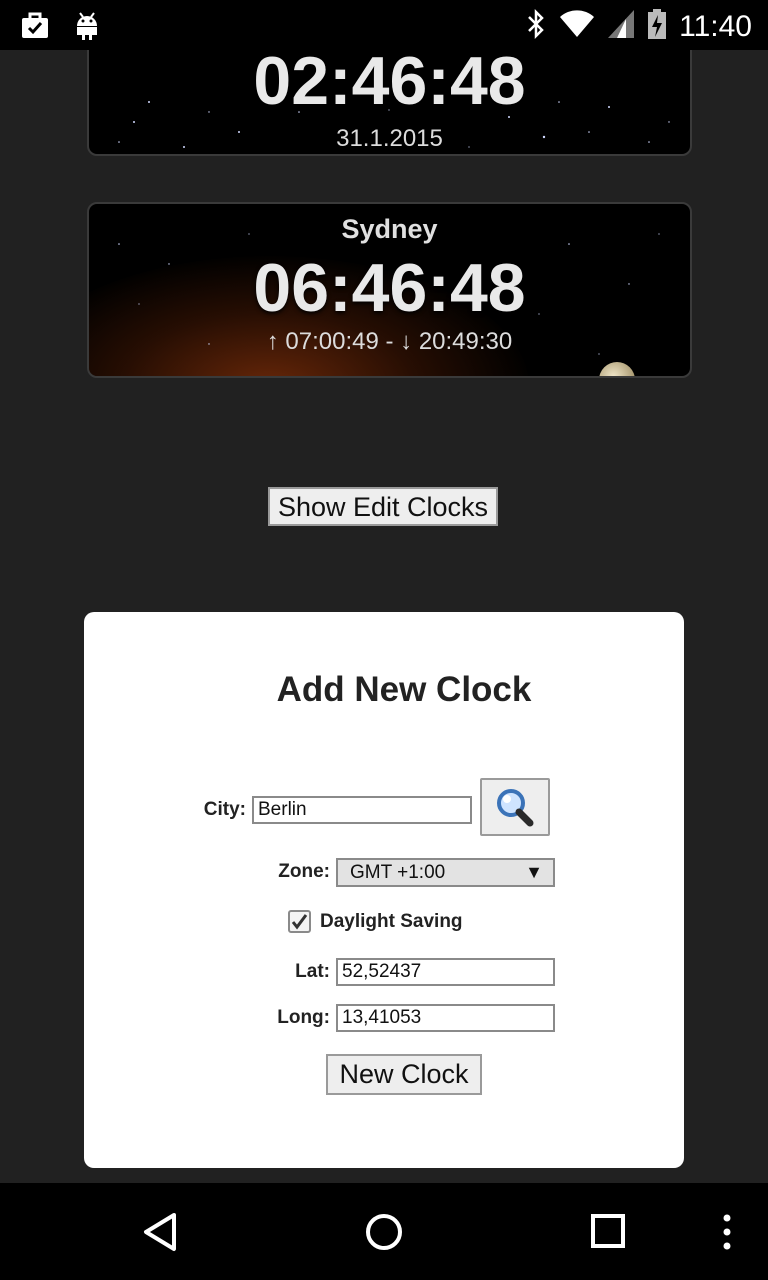 The image size is (768, 1280). I want to click on clock-time: 06:46:48, so click(389, 288).